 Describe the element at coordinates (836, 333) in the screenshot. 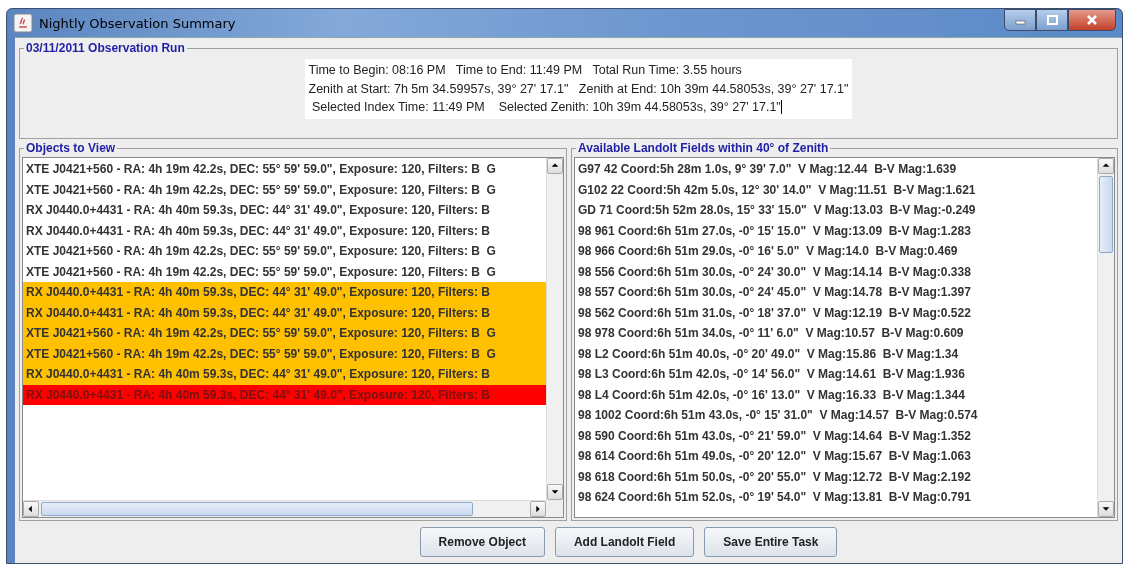

I see `landolt-row: 98 978 Coord:6h 51m 34.0s, -0° 11' 6.0" V Mag:10.57 B-V Mag:0.609` at that location.